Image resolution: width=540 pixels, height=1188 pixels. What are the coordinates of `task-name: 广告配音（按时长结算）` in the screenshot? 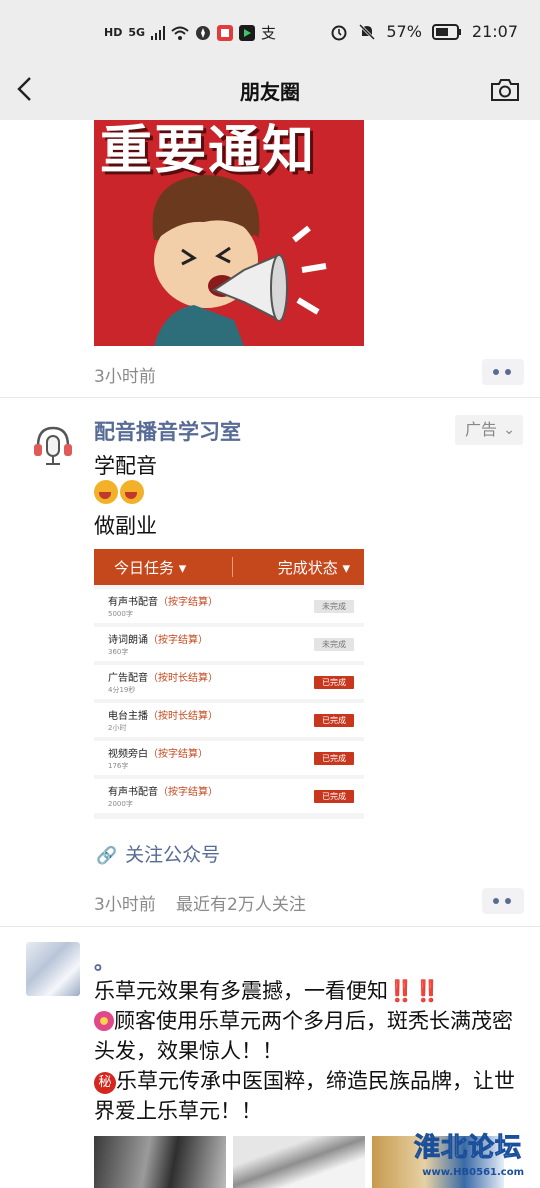 It's located at (163, 678).